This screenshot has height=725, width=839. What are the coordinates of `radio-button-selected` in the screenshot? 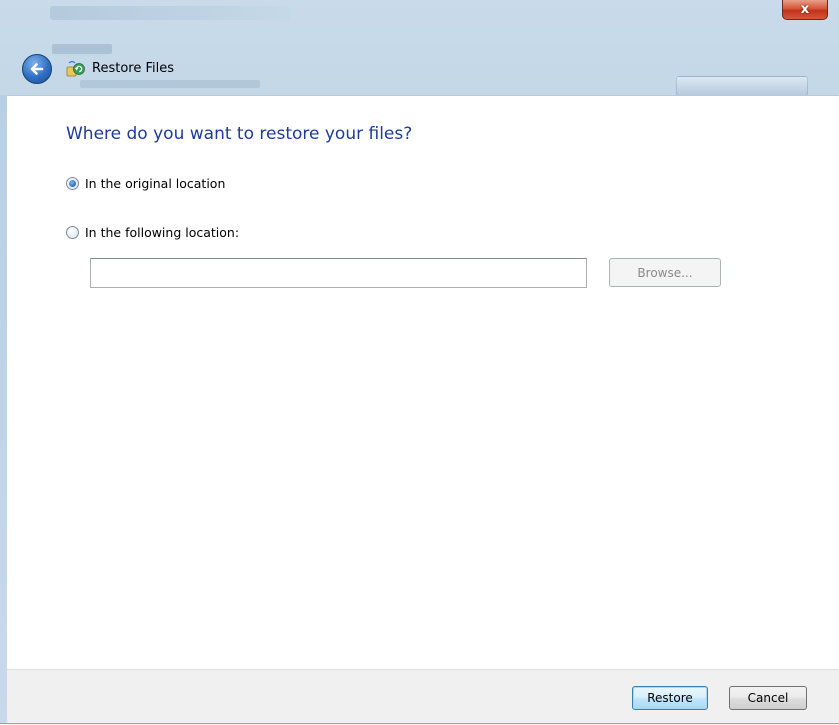 It's located at (72, 183).